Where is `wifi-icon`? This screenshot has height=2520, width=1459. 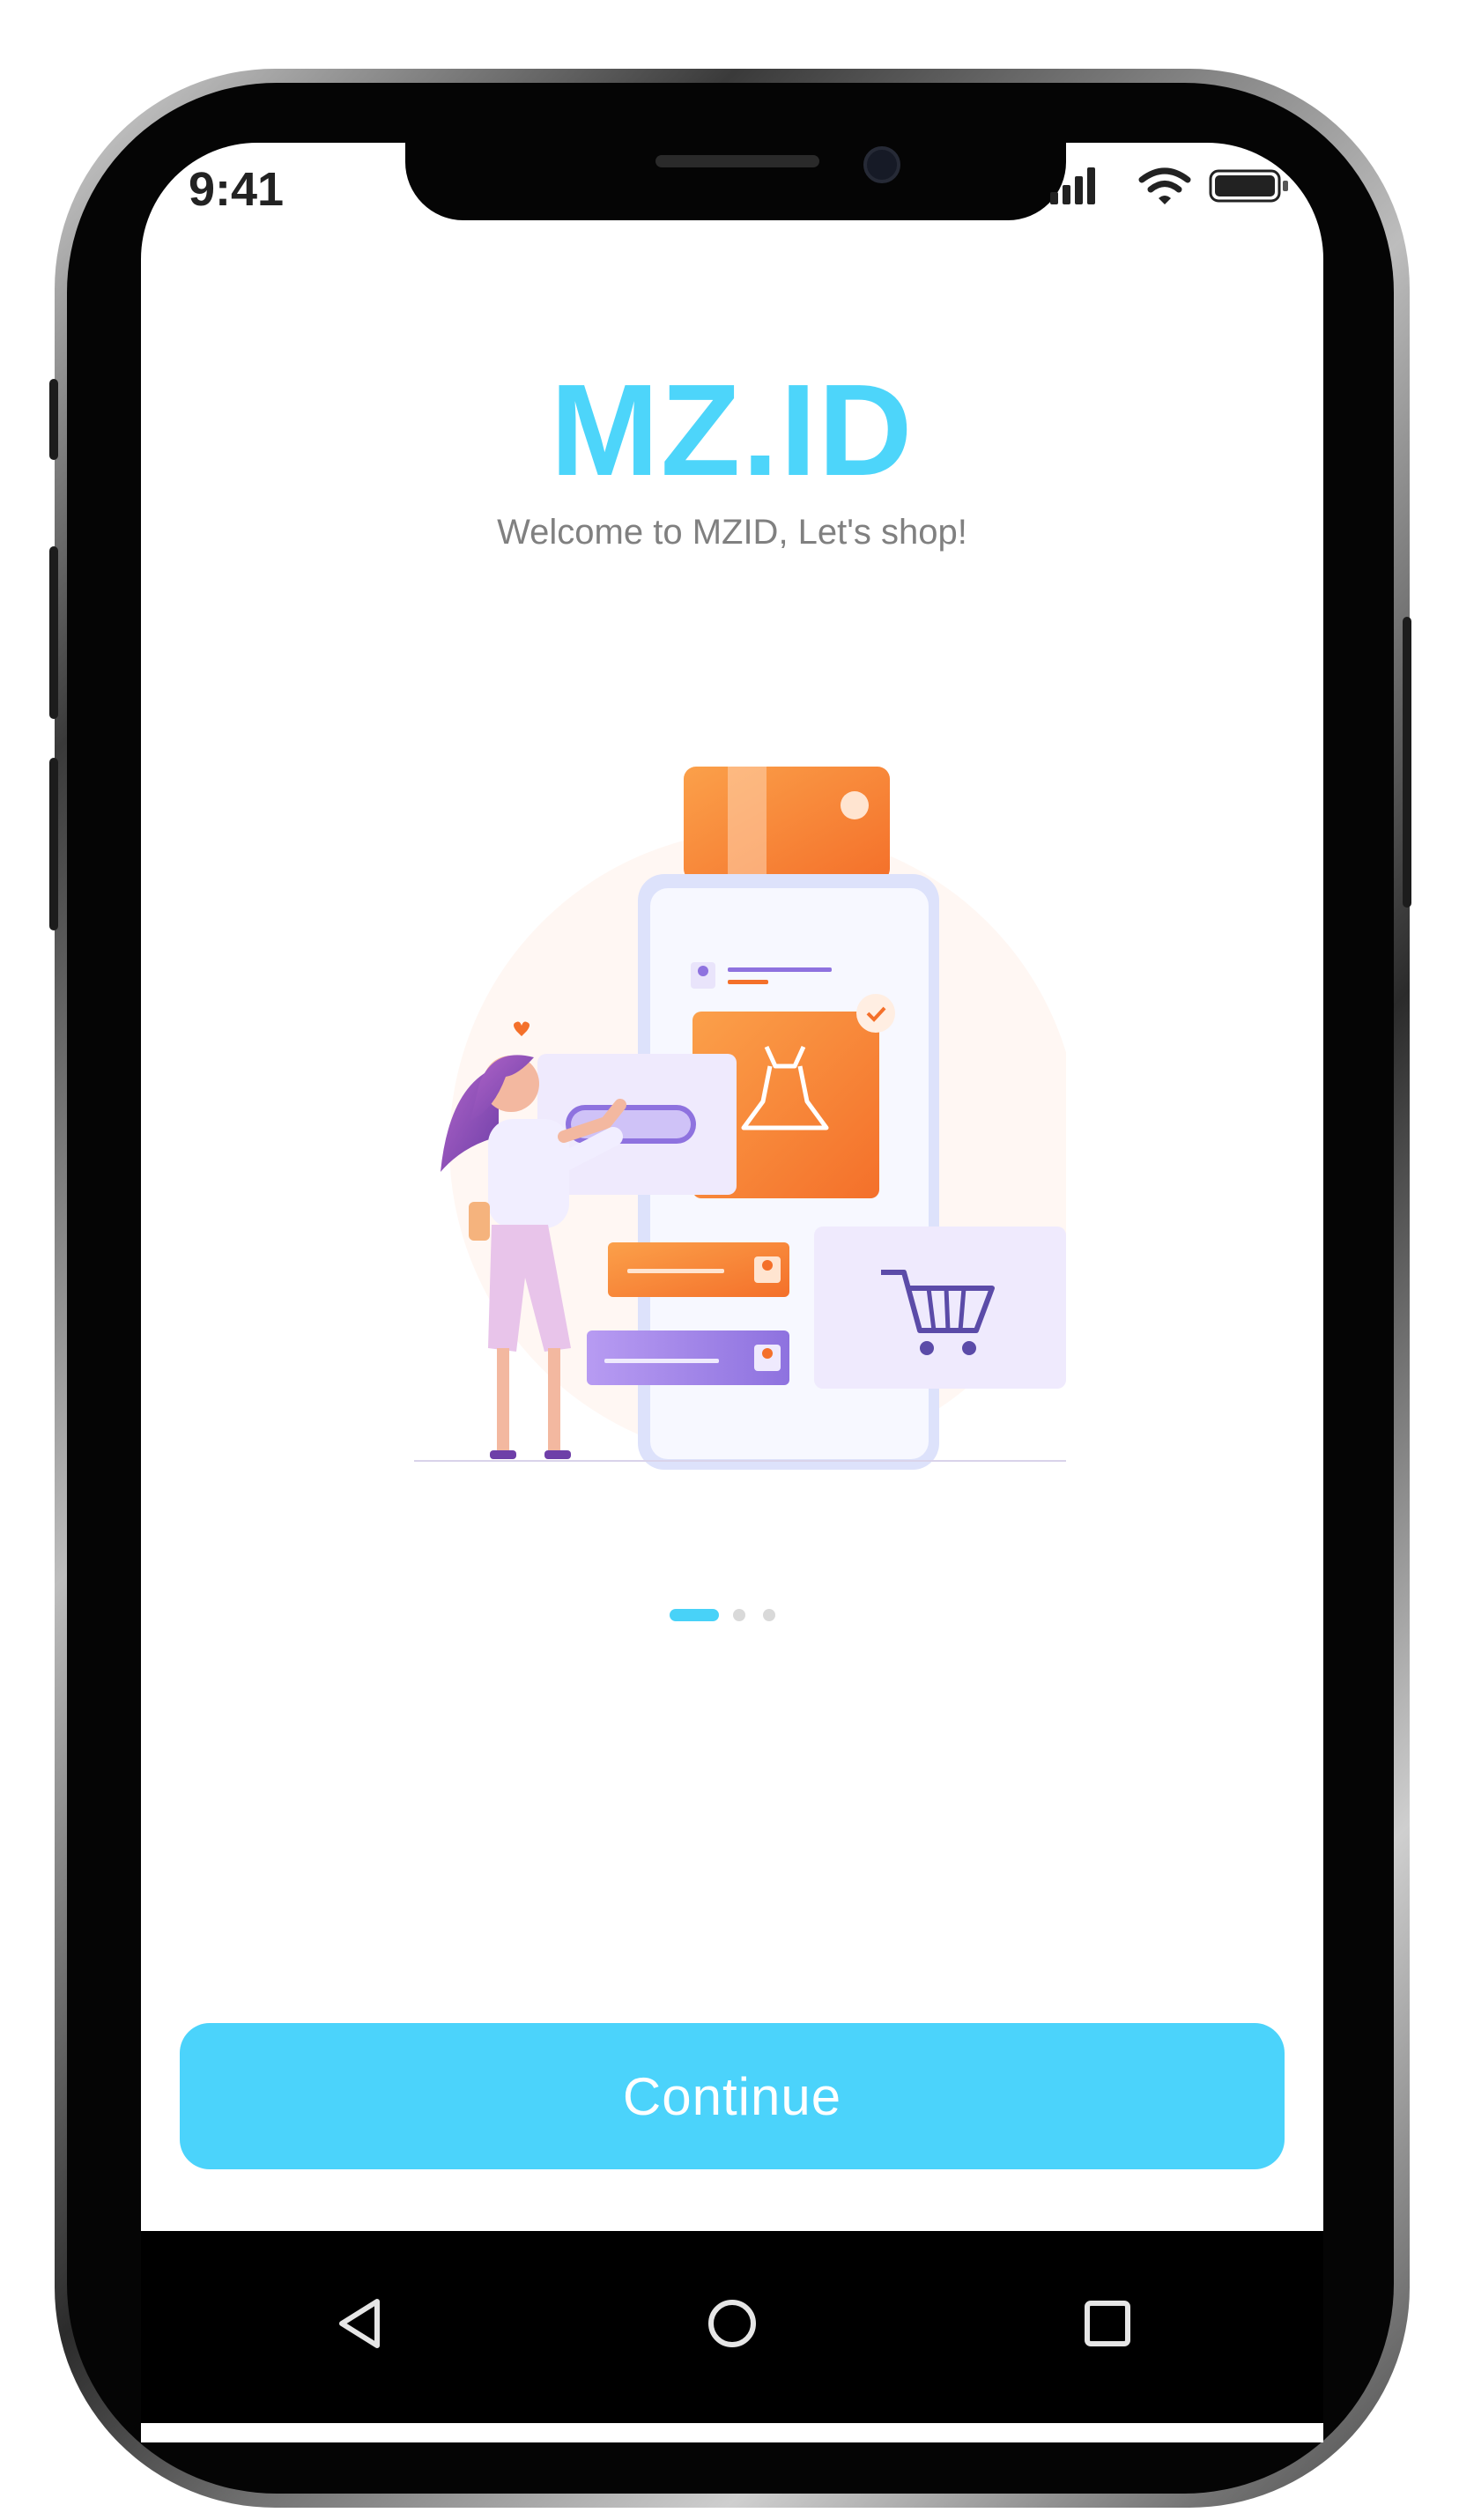 wifi-icon is located at coordinates (1165, 185).